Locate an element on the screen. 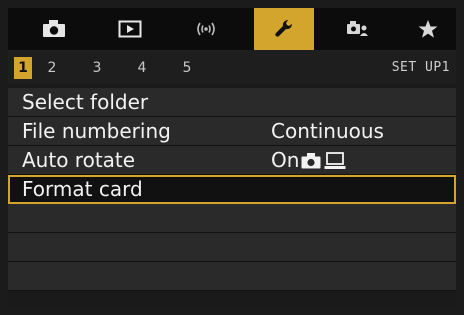 The height and width of the screenshot is (315, 464). page-tab-1: 1 is located at coordinates (23, 68).